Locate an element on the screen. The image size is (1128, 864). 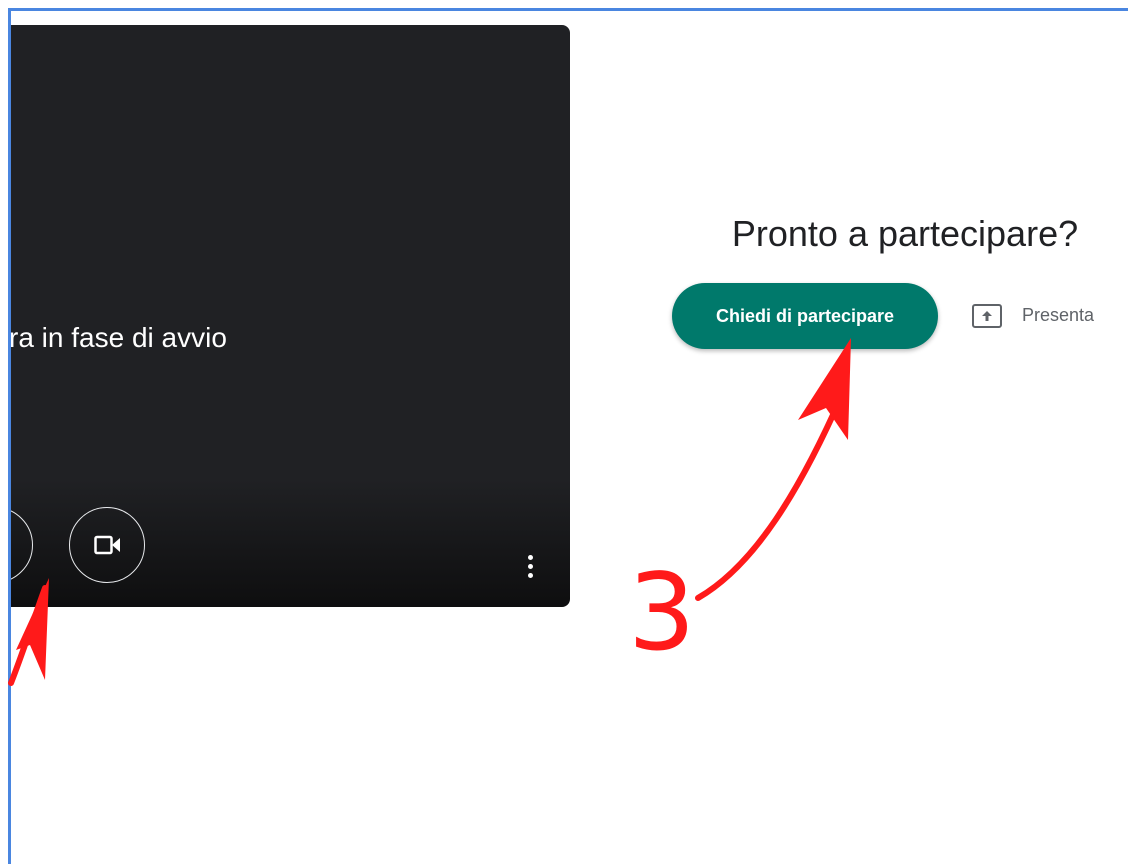
camera-toggle-button is located at coordinates (107, 545).